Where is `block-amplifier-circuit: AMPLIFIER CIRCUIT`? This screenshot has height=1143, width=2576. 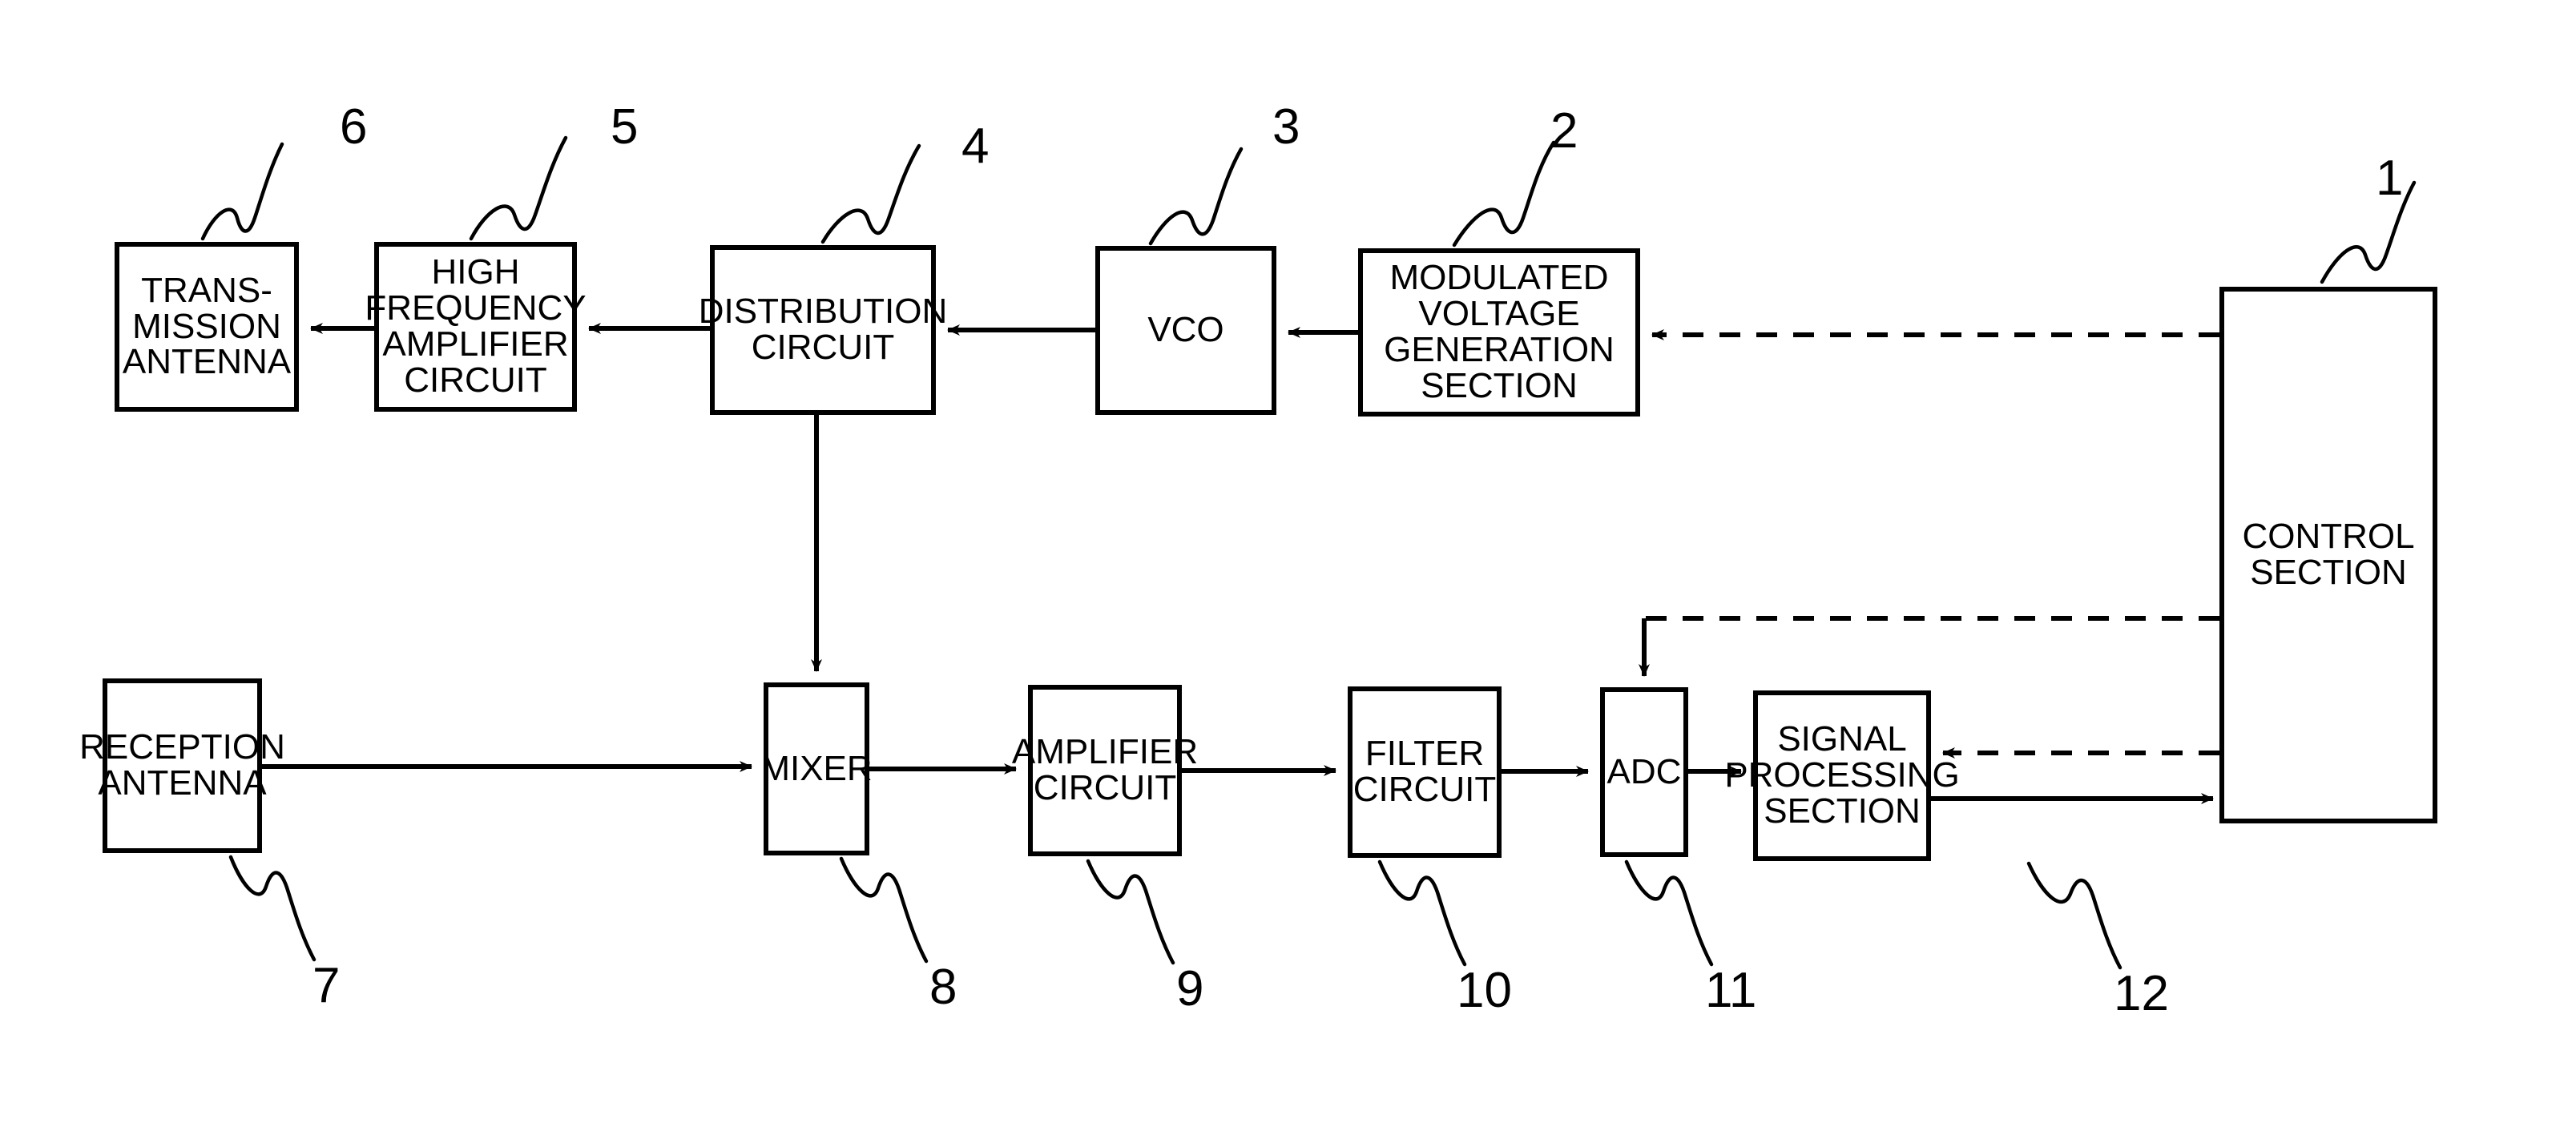
block-amplifier-circuit: AMPLIFIER CIRCUIT is located at coordinates (1105, 770).